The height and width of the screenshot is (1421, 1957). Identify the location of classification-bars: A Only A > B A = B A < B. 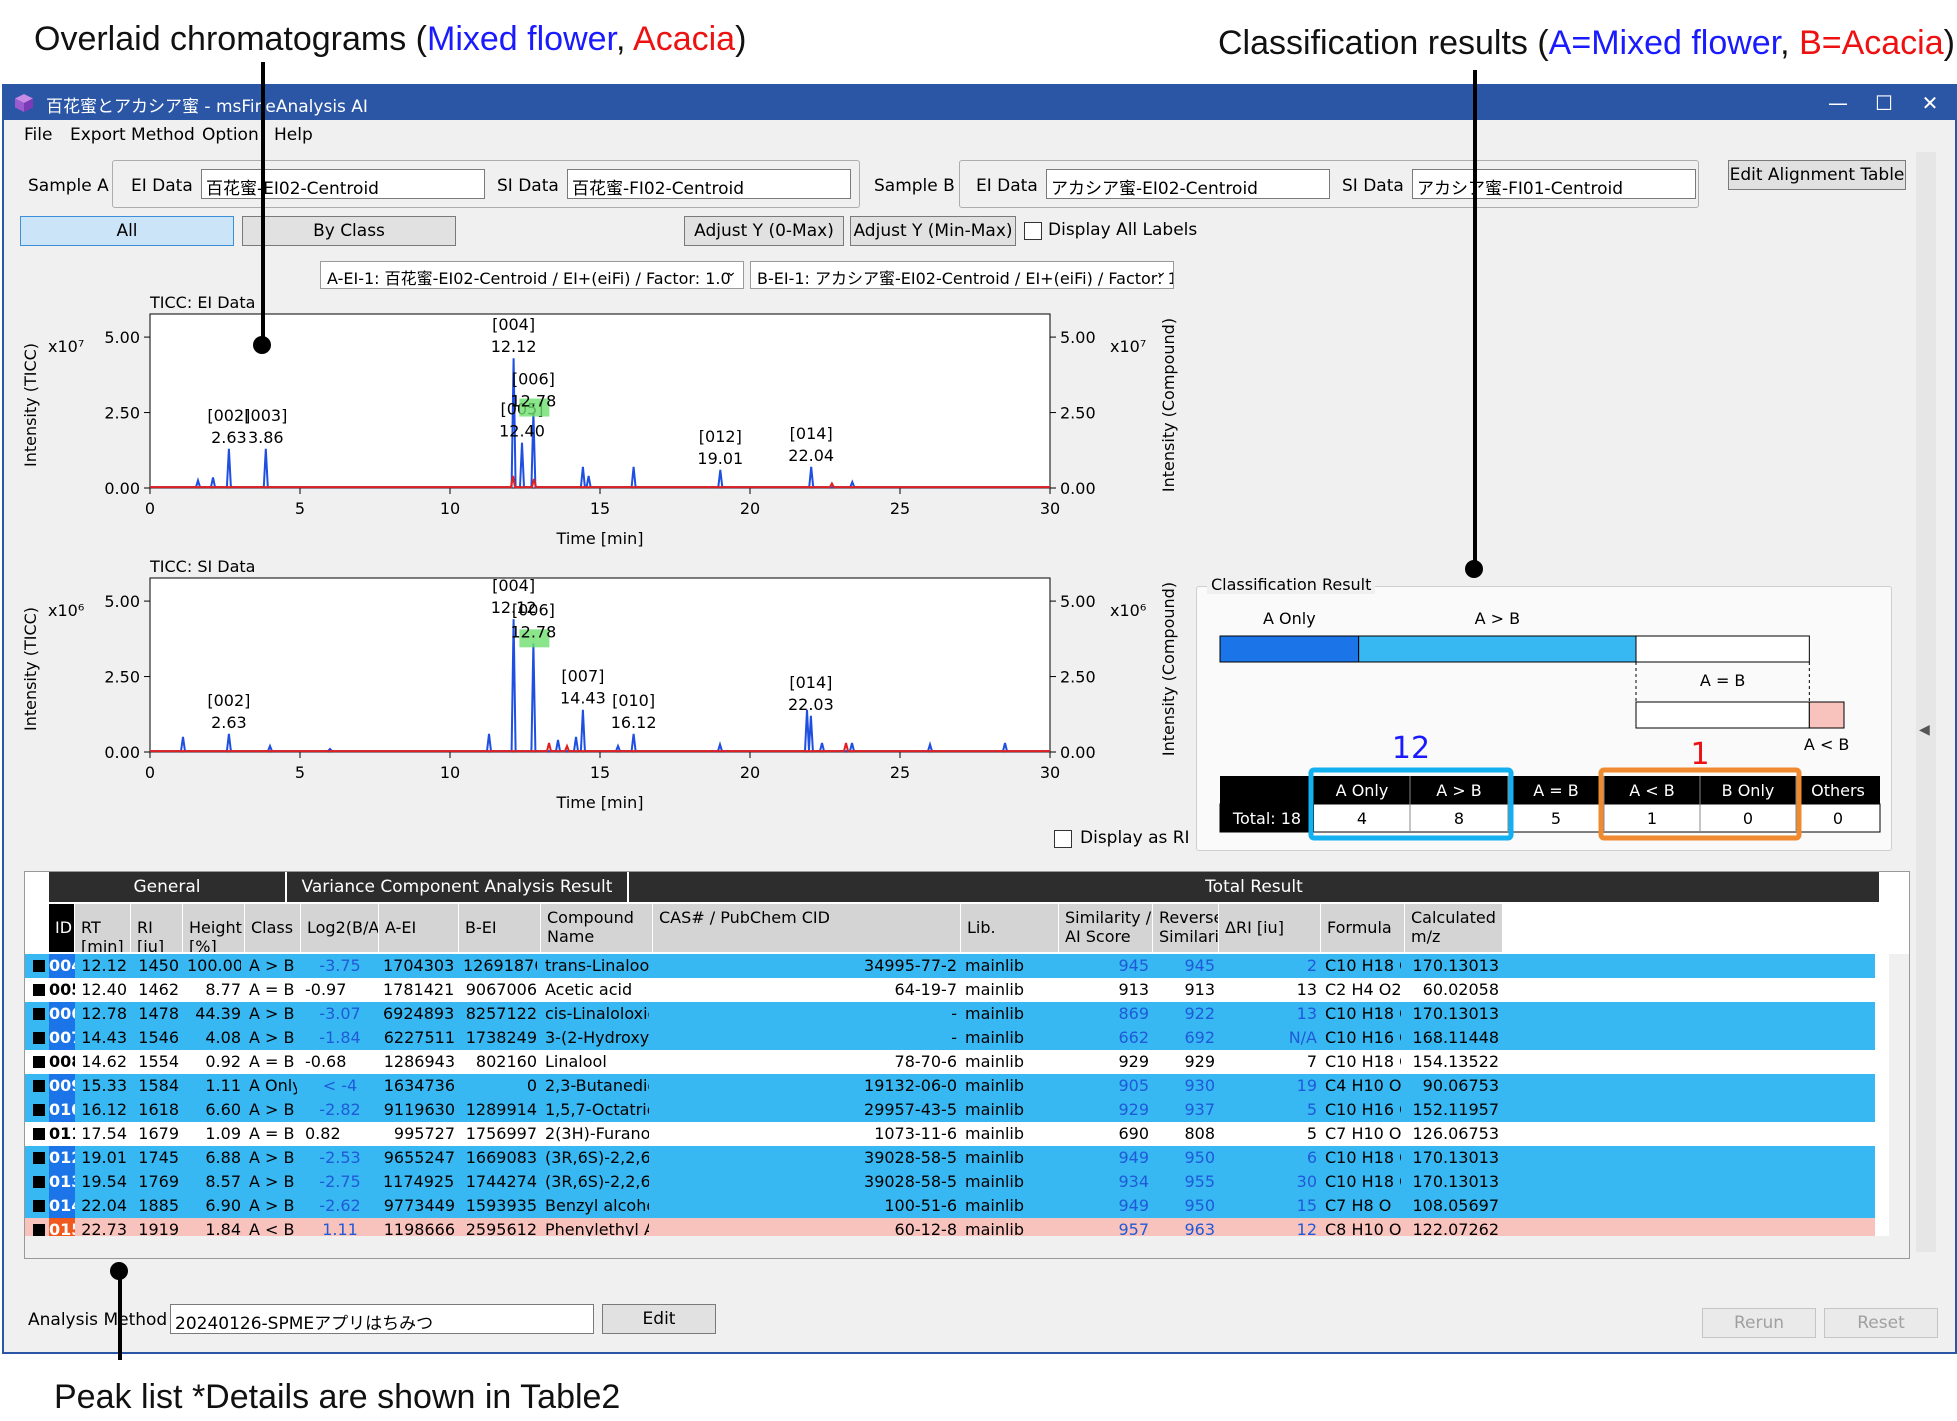
(1534, 681).